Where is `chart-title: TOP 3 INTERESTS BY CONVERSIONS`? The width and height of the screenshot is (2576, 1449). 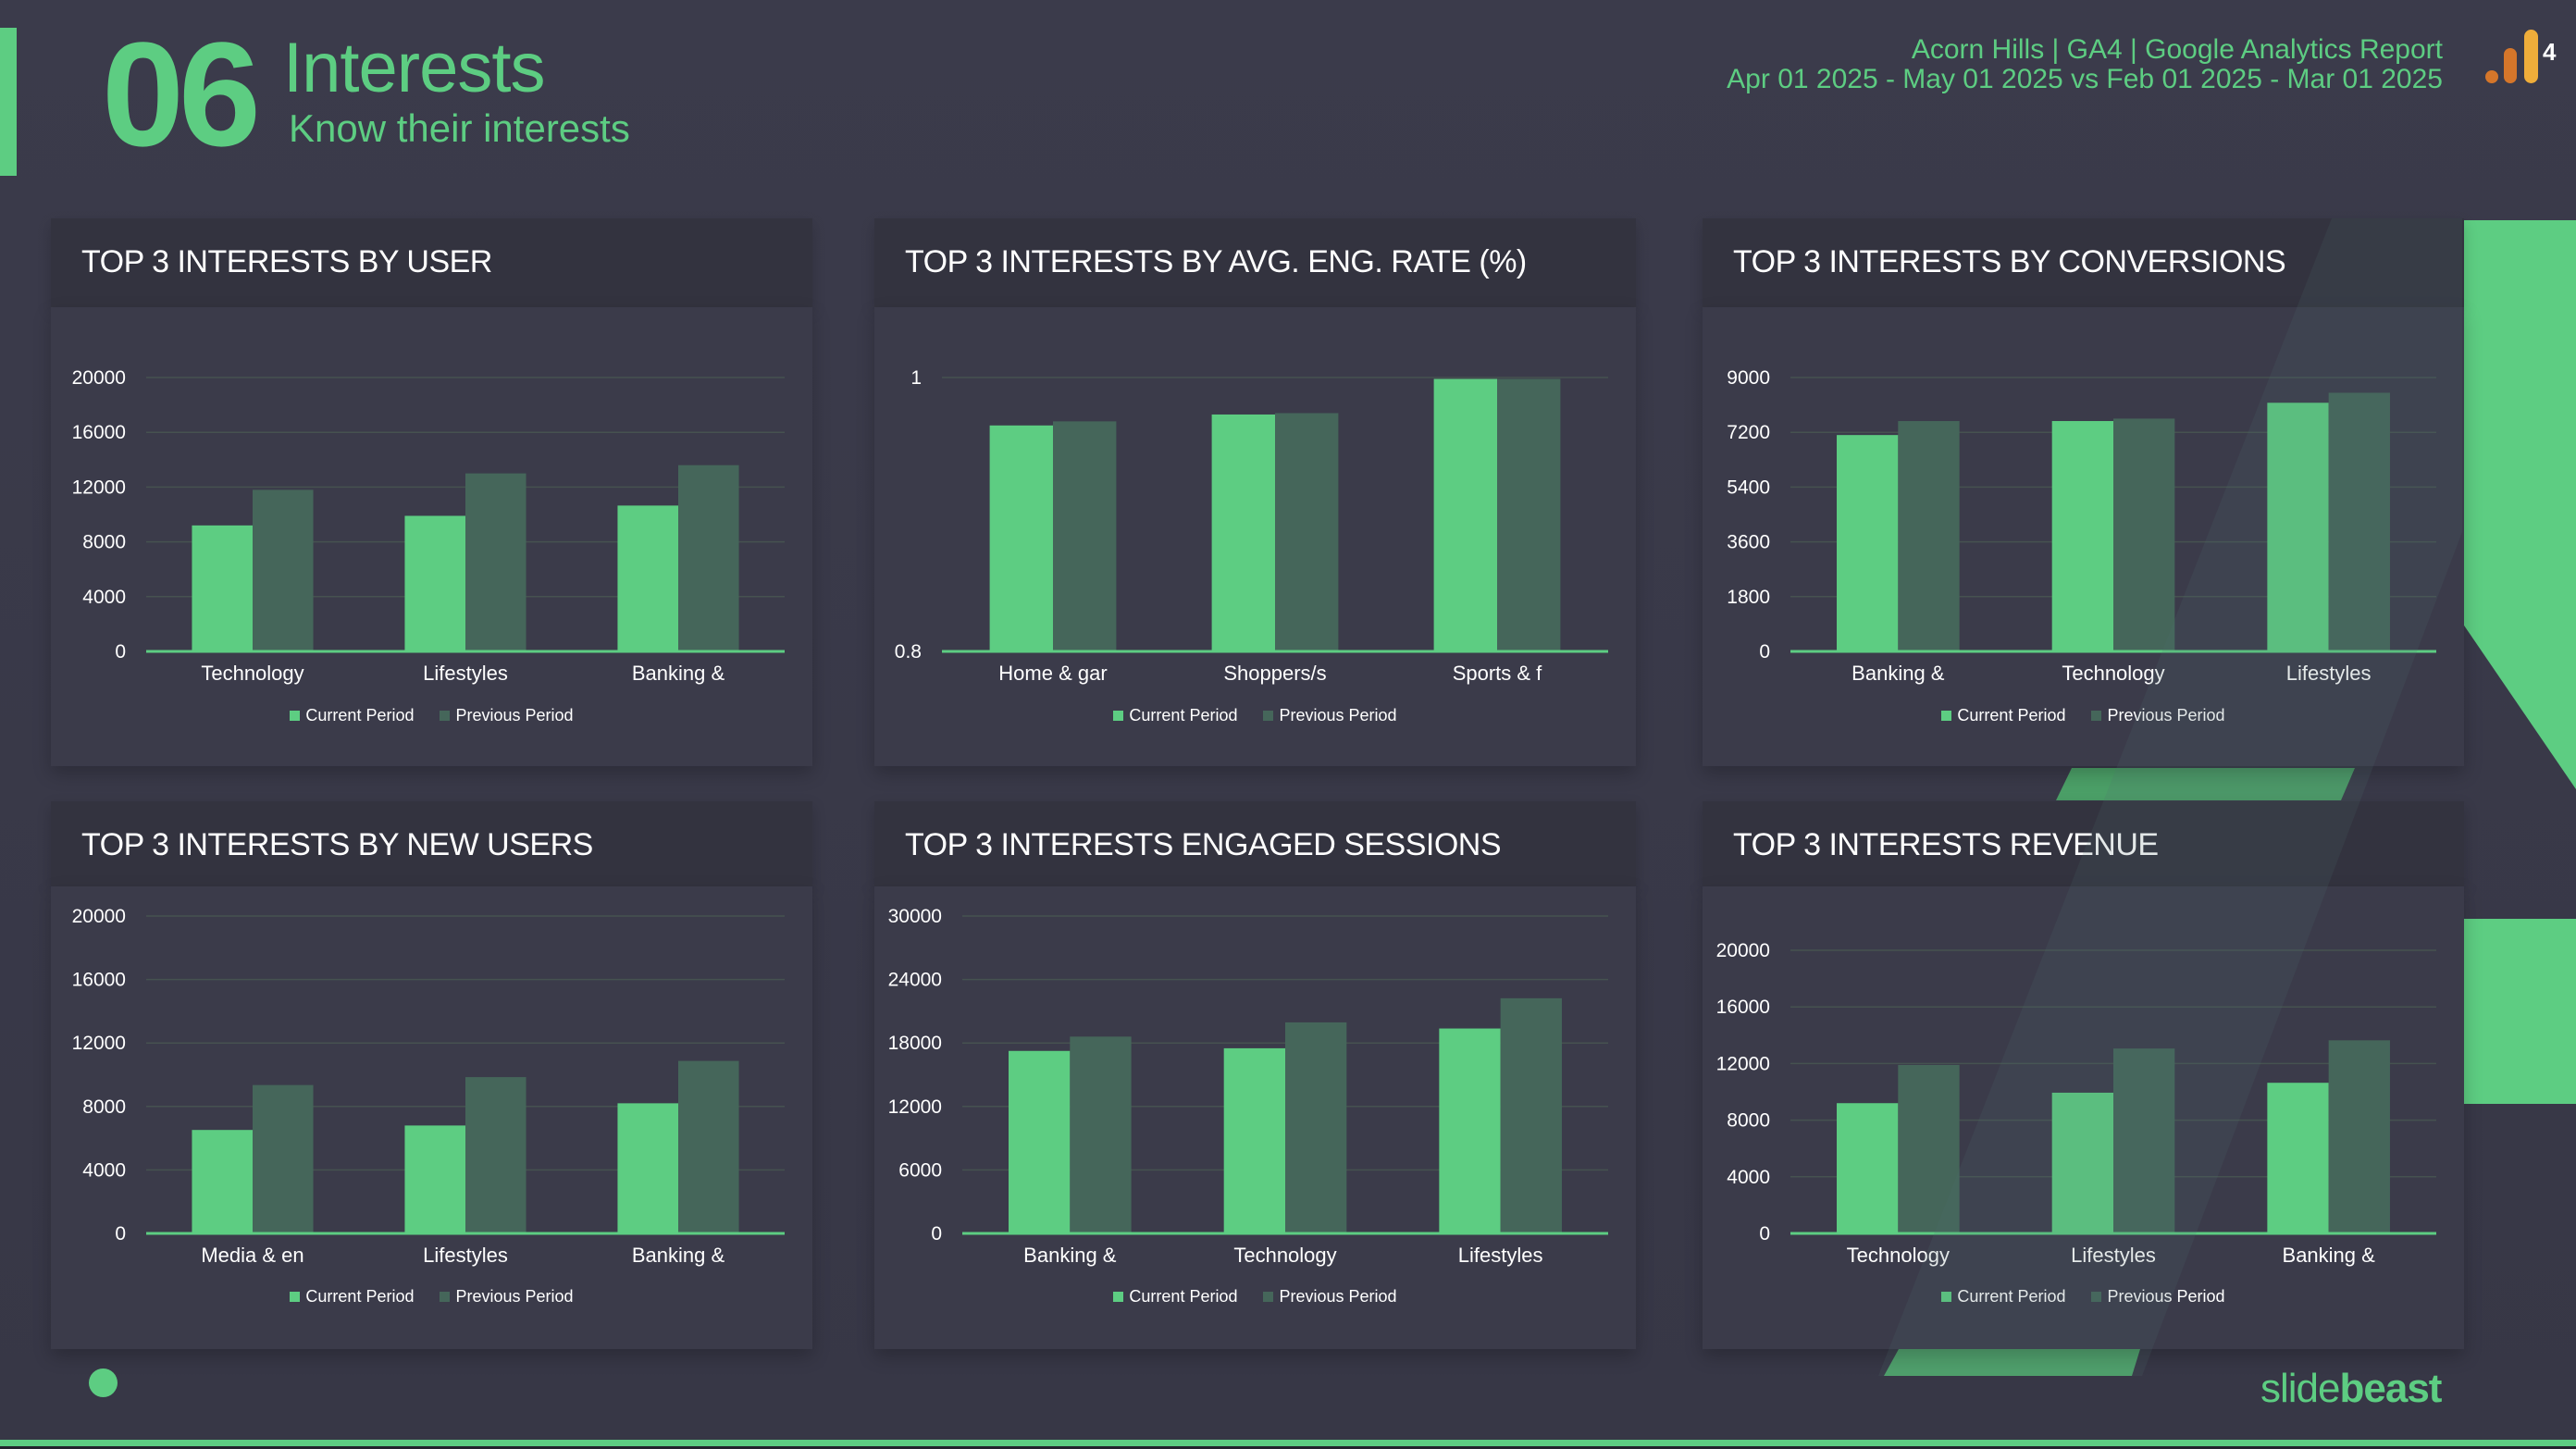
chart-title: TOP 3 INTERESTS BY CONVERSIONS is located at coordinates (2009, 262).